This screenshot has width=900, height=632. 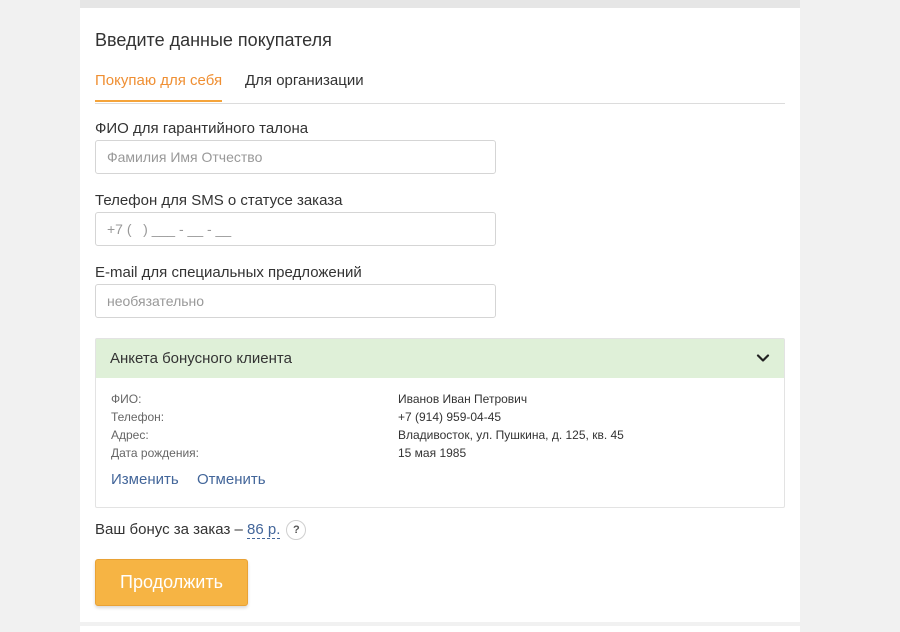 I want to click on edit-link: Изменить, so click(x=145, y=479).